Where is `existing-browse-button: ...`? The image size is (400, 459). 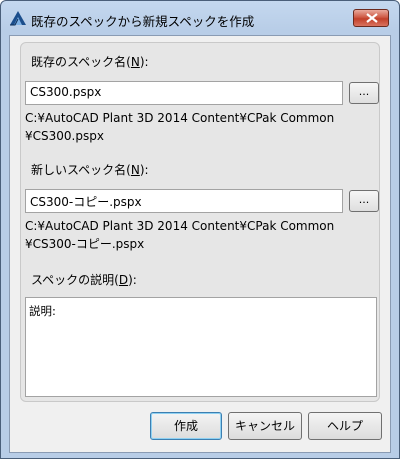 existing-browse-button: ... is located at coordinates (364, 93).